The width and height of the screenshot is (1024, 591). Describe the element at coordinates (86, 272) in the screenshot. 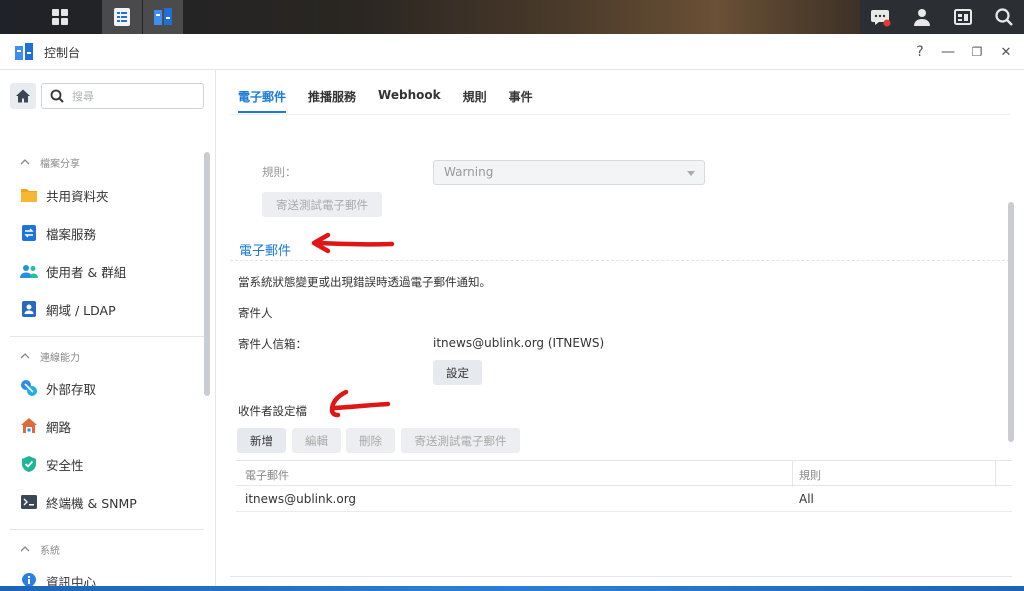

I see `sidebar-item-label: 使用者 & 群組` at that location.